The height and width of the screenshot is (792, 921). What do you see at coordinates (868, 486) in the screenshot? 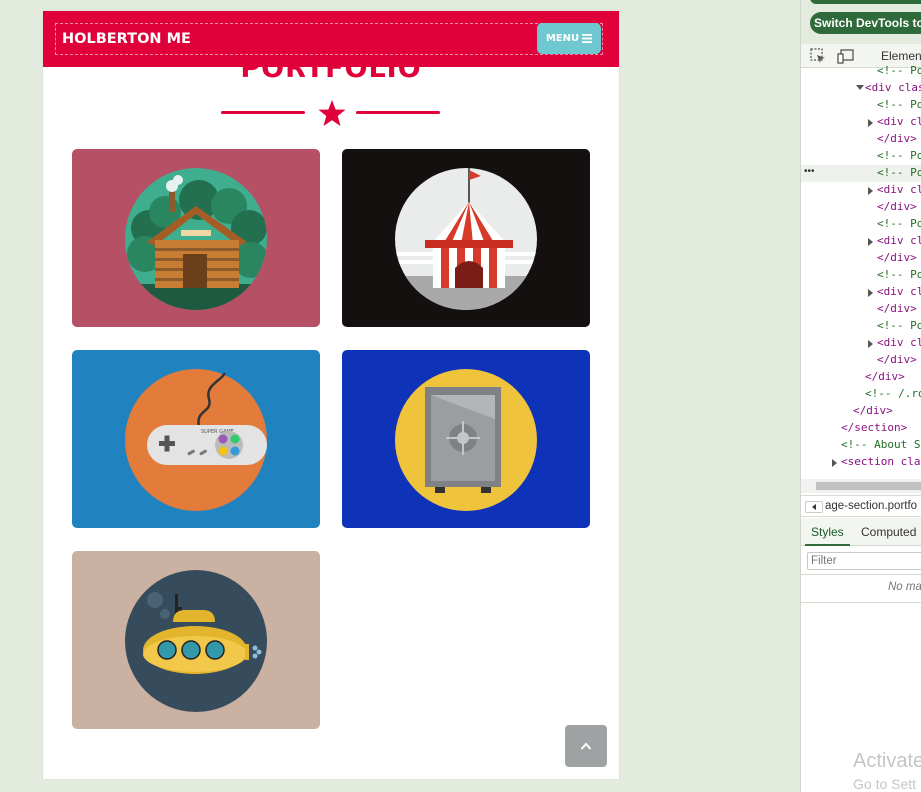
I see `scrollbar-thumb` at bounding box center [868, 486].